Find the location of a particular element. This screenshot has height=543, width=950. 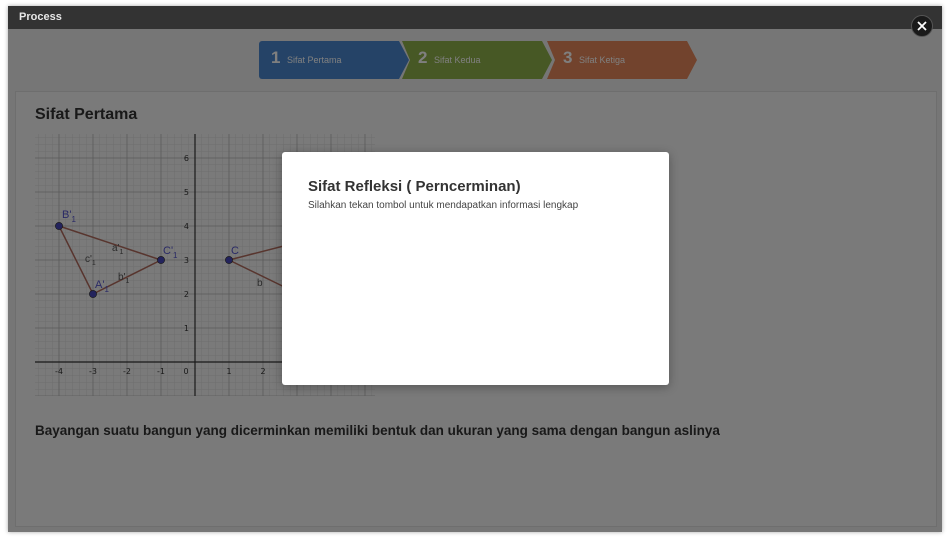

close-icon is located at coordinates (922, 26).